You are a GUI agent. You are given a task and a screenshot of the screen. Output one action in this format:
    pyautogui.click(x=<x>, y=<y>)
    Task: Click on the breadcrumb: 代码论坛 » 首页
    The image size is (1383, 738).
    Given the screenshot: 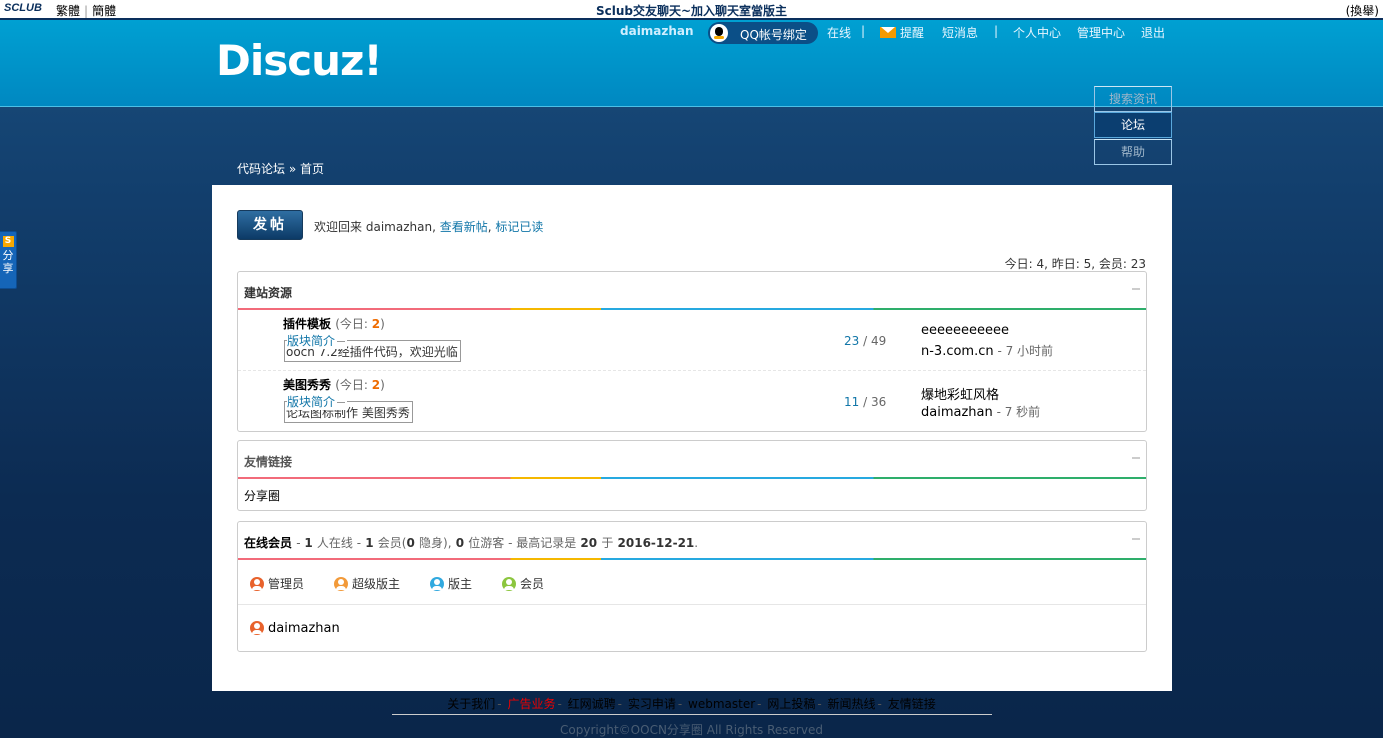 What is the action you would take?
    pyautogui.click(x=280, y=168)
    